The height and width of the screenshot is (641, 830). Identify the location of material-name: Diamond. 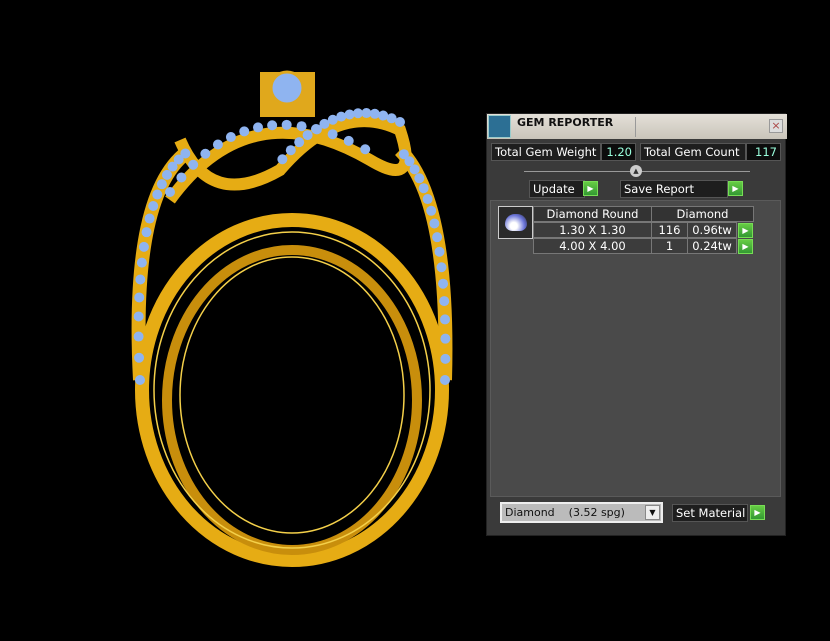
(530, 512).